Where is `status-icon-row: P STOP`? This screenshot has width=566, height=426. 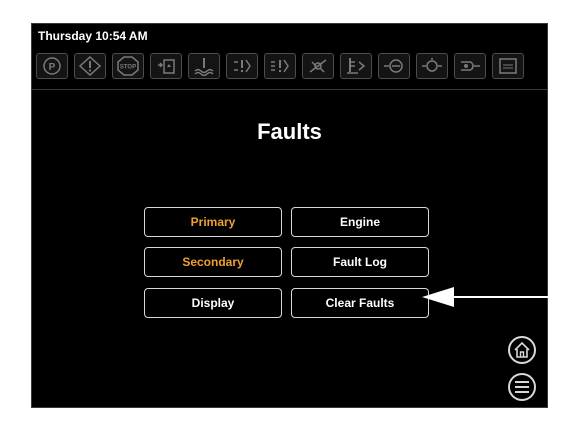 status-icon-row: P STOP is located at coordinates (280, 66).